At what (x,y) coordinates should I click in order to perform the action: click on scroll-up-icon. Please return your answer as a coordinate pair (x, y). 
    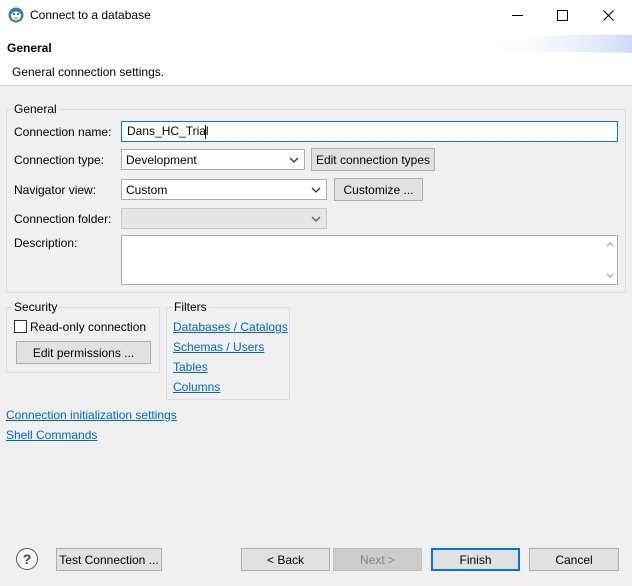
    Looking at the image, I should click on (610, 244).